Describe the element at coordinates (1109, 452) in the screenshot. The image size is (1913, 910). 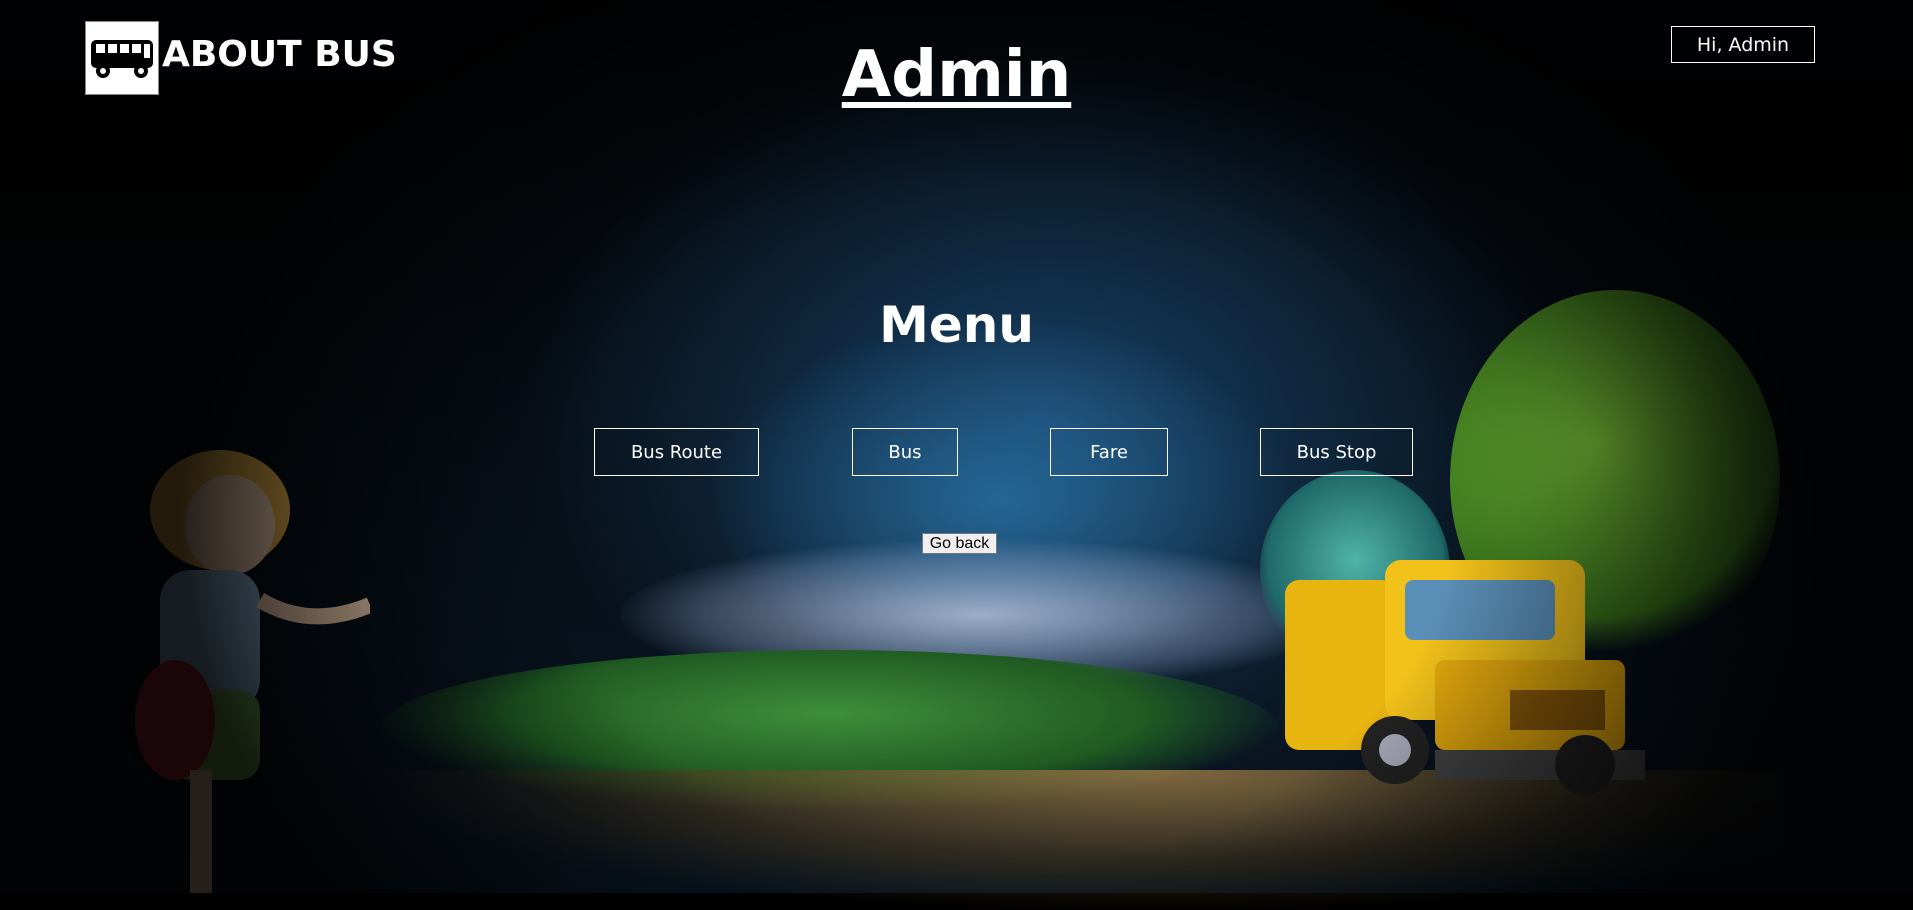
I see `fare-button: Fare` at that location.